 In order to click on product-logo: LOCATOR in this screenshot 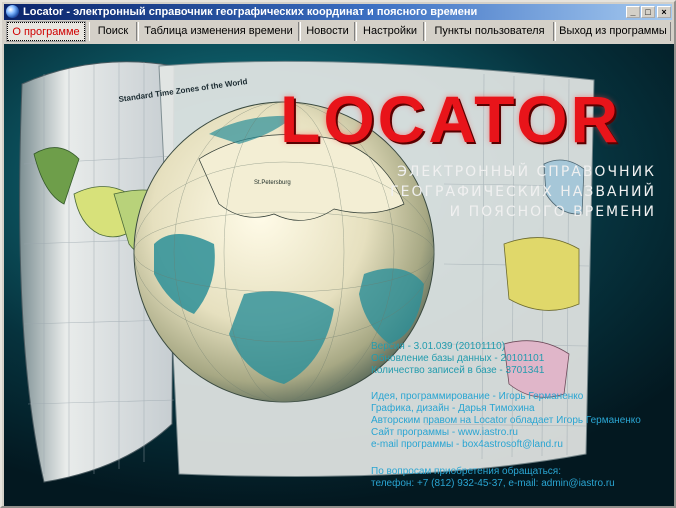, I will do `click(451, 119)`.